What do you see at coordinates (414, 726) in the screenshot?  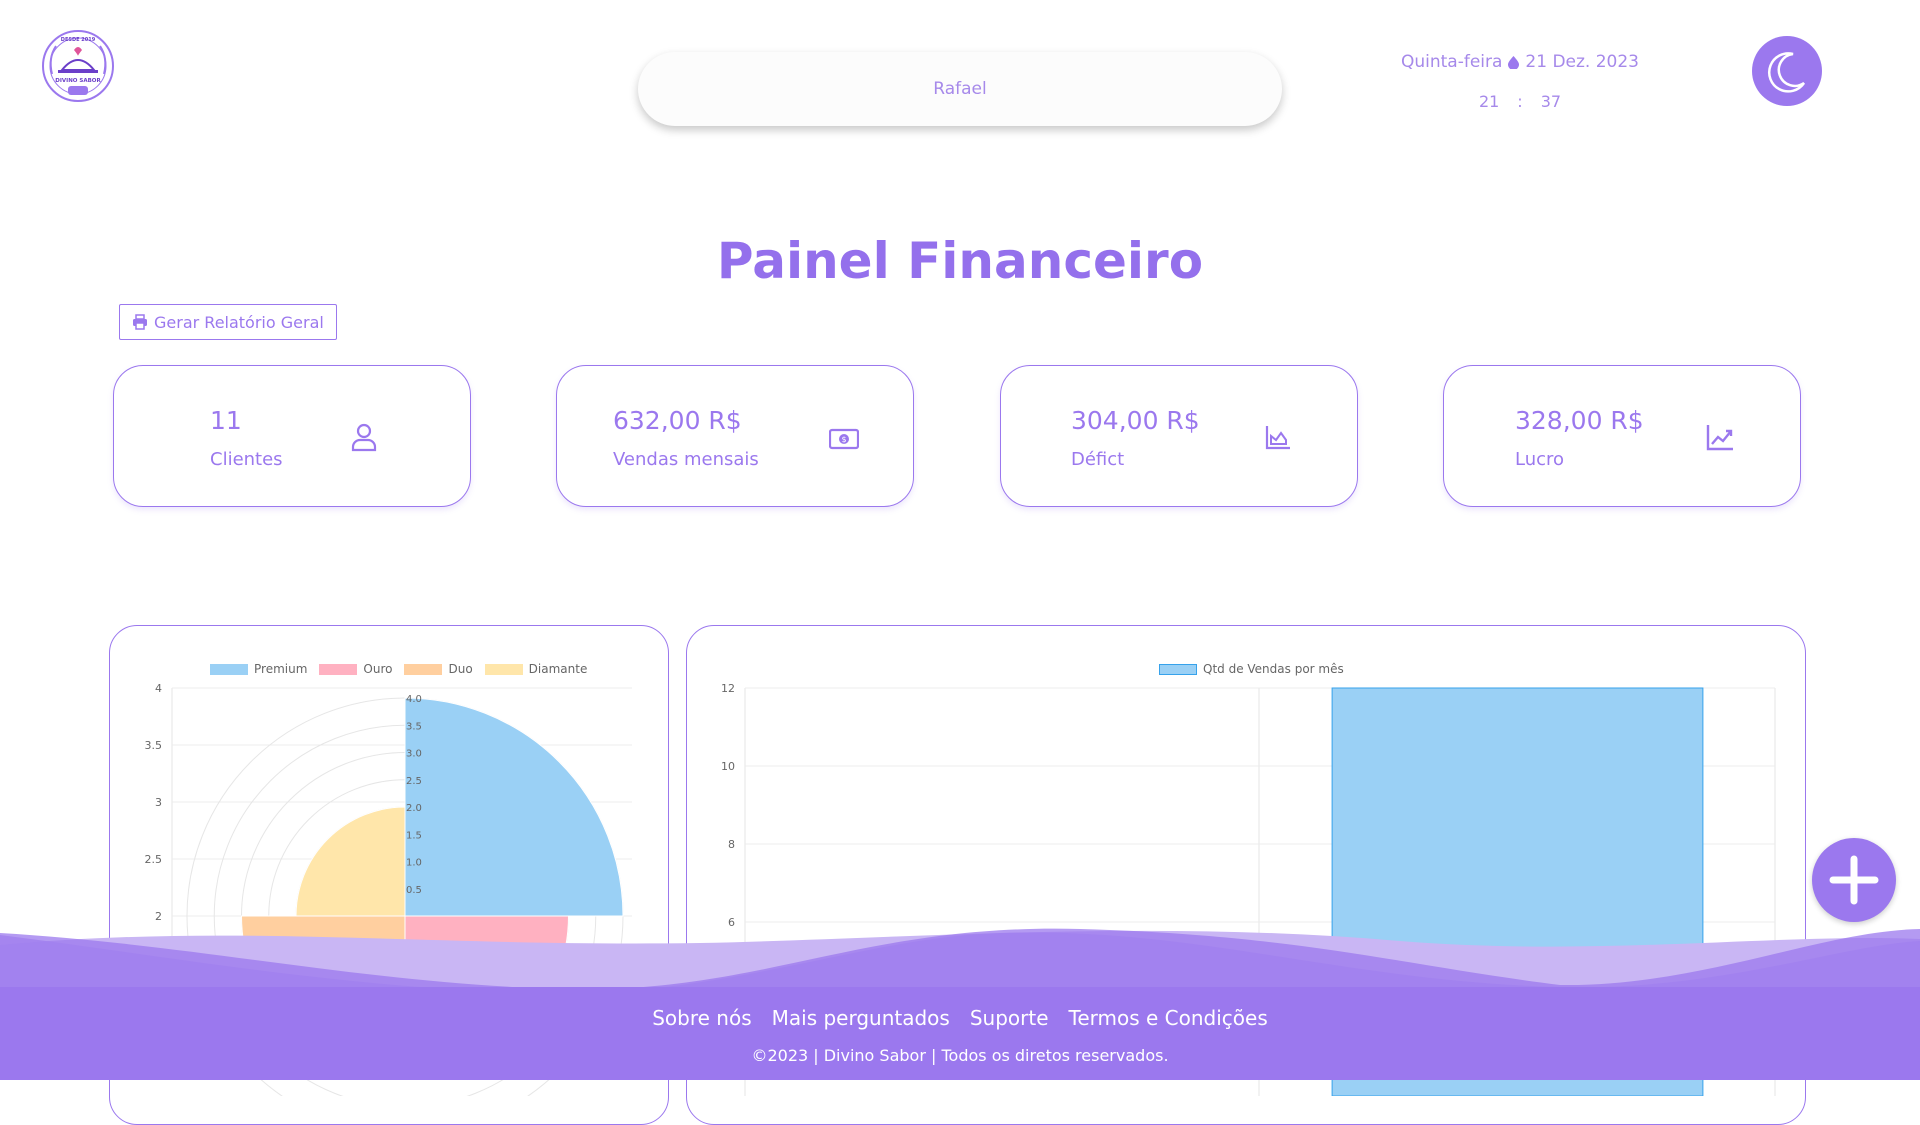 I see `radial-tick-label: 3.5` at bounding box center [414, 726].